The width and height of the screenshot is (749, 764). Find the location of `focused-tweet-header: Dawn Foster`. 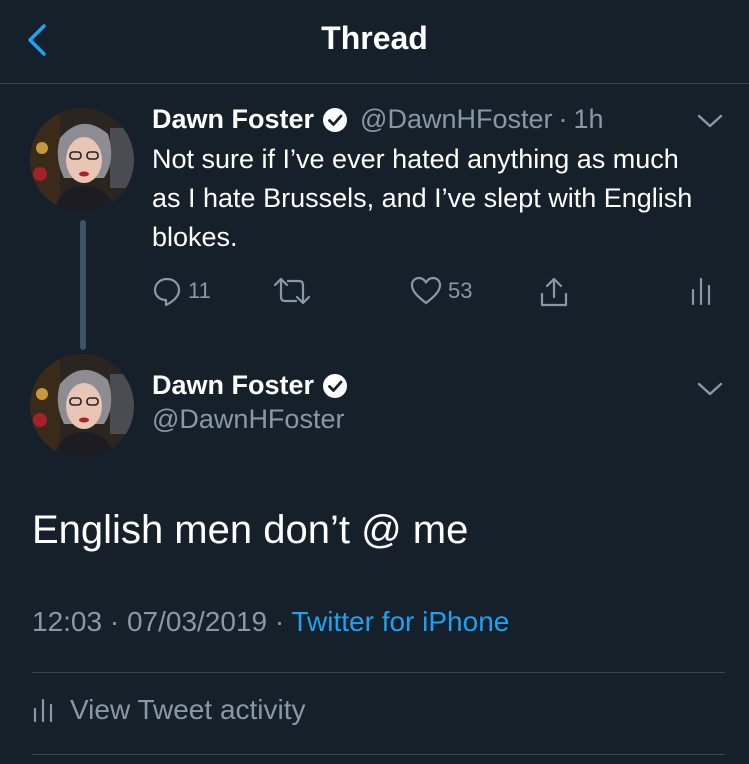

focused-tweet-header: Dawn Foster is located at coordinates (250, 385).